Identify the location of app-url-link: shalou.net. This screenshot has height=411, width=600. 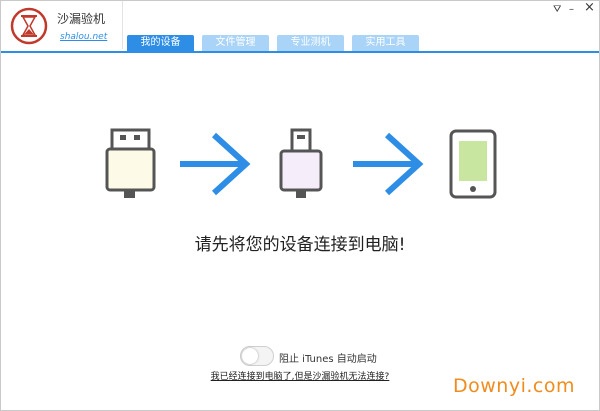
(83, 37).